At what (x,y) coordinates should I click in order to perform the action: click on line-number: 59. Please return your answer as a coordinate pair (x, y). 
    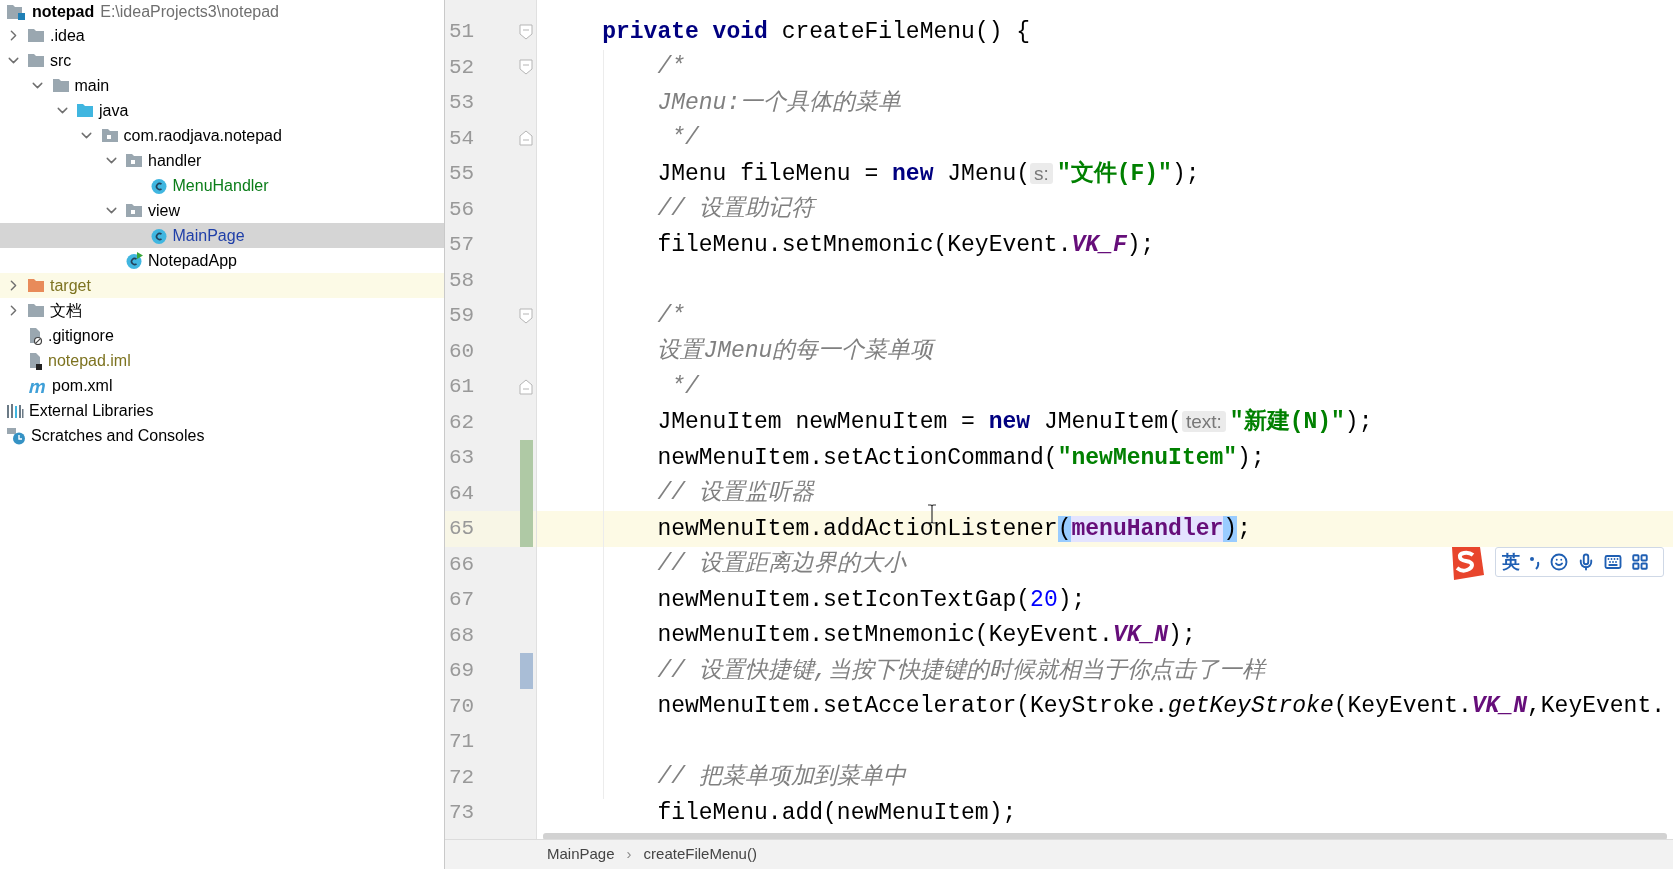
    Looking at the image, I should click on (462, 316).